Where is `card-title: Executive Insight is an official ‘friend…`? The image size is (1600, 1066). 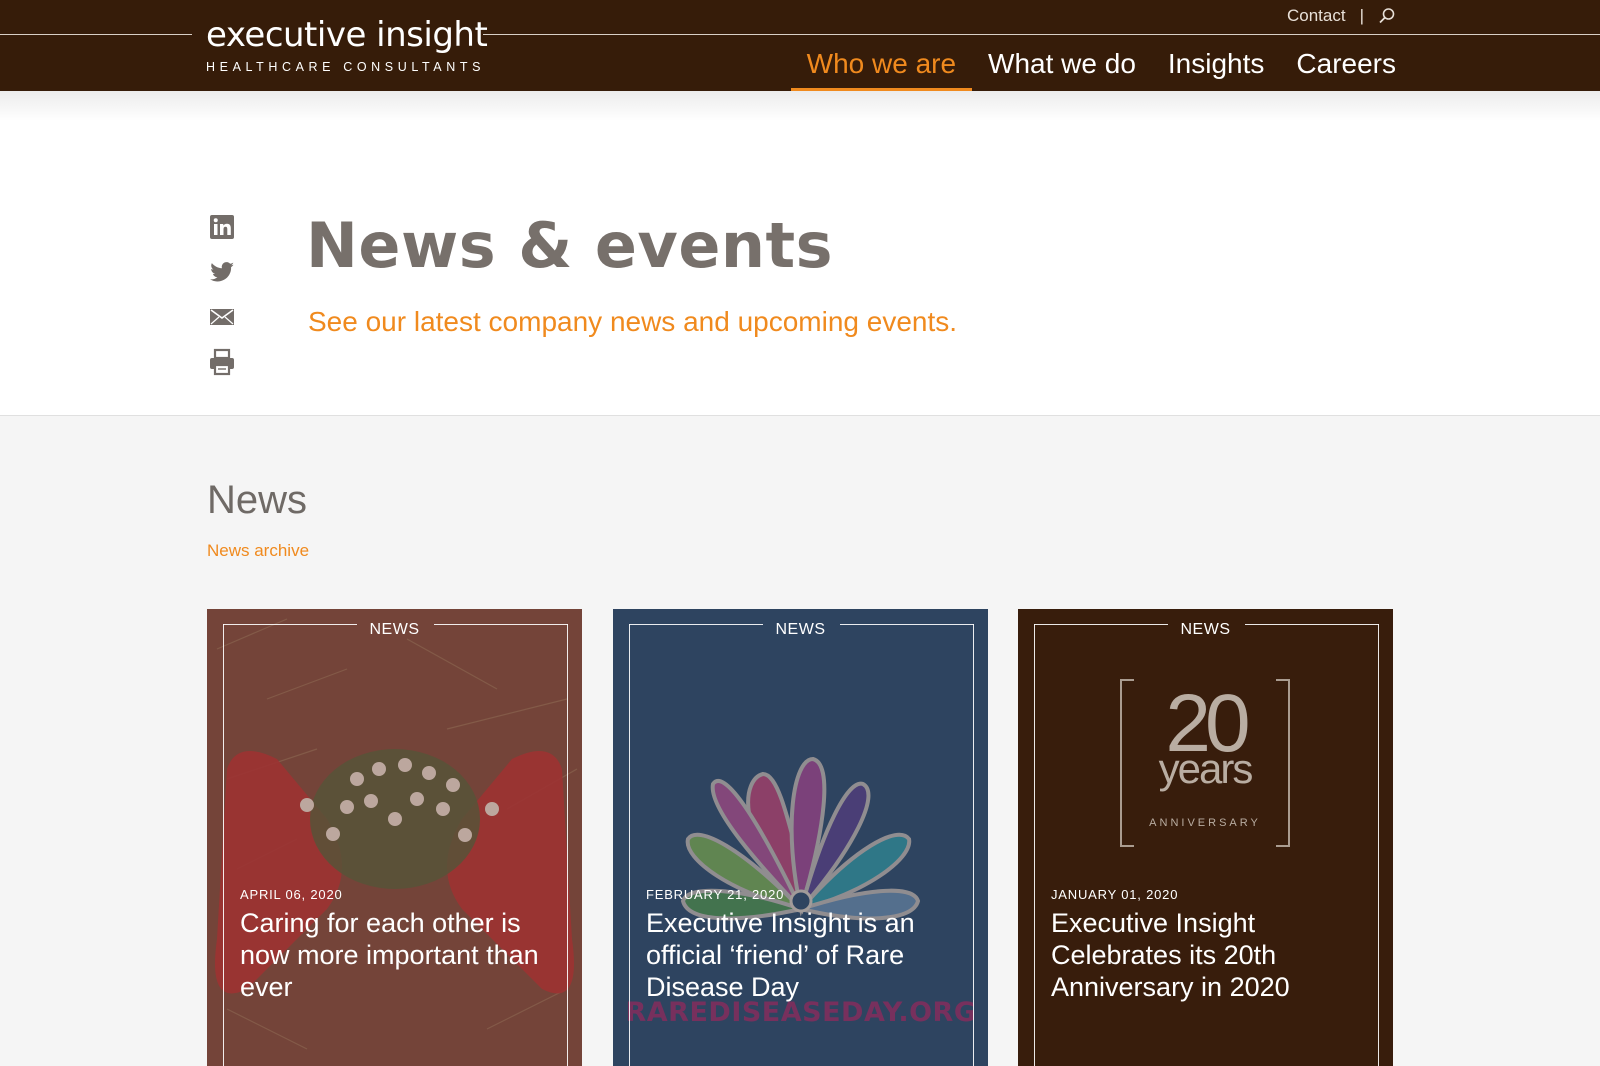 card-title: Executive Insight is an official ‘friend… is located at coordinates (780, 955).